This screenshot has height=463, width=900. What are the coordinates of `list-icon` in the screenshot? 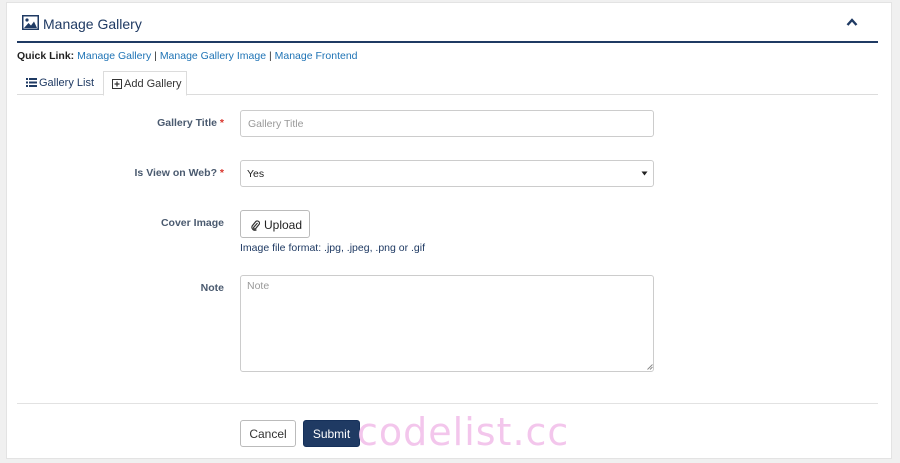 It's located at (31, 82).